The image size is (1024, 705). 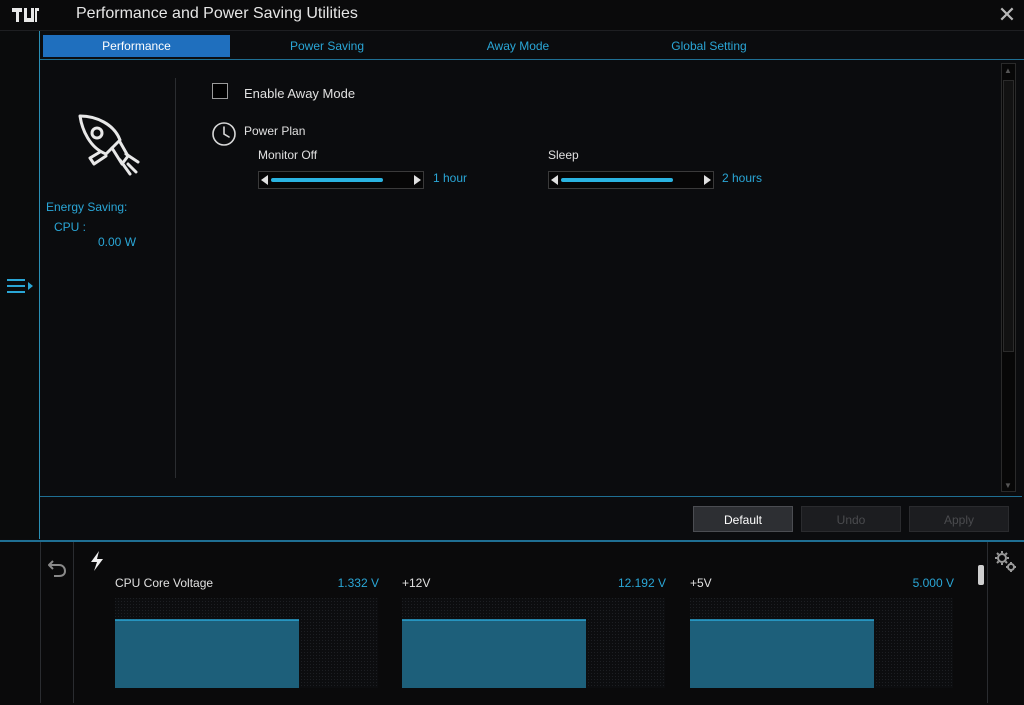 I want to click on monitor-name-12v: +12V, so click(x=416, y=583).